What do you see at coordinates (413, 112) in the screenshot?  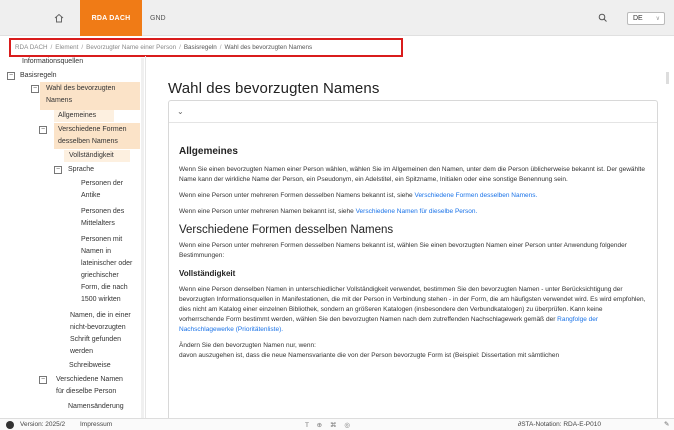 I see `card-header: ⌄` at bounding box center [413, 112].